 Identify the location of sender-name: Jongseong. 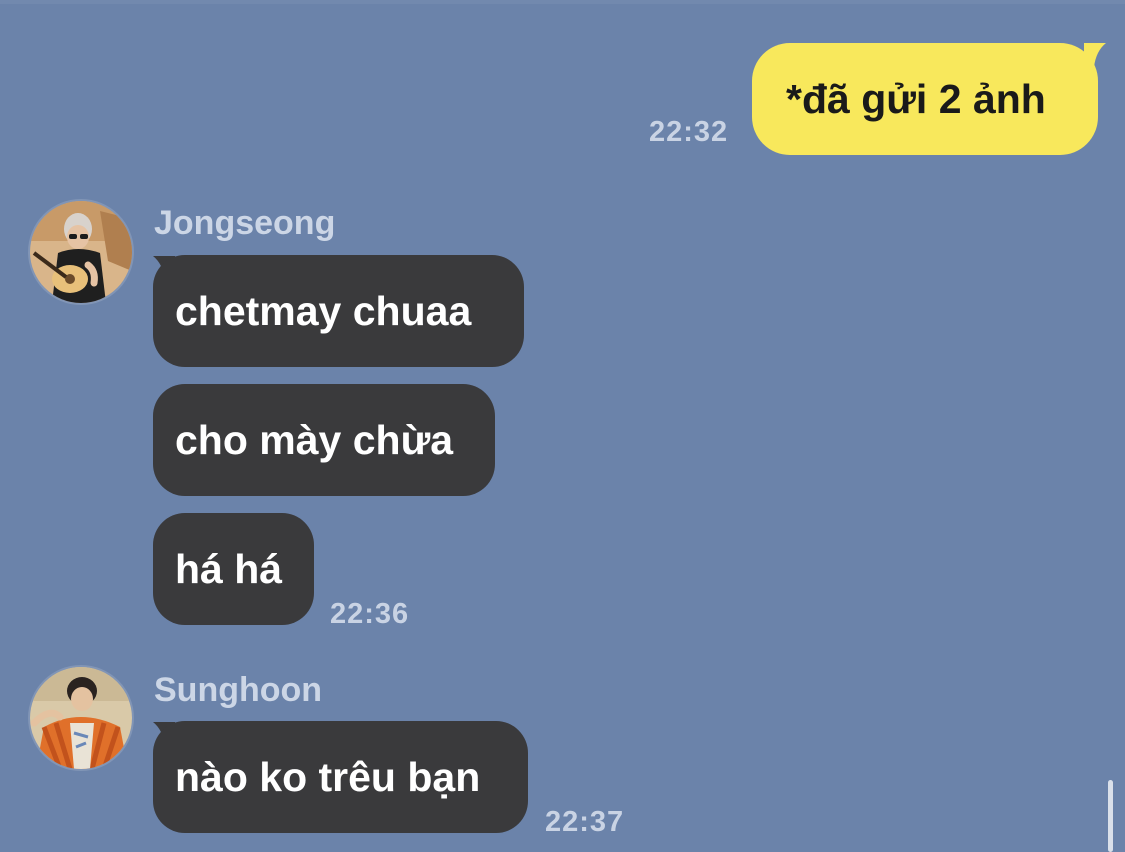
(245, 223).